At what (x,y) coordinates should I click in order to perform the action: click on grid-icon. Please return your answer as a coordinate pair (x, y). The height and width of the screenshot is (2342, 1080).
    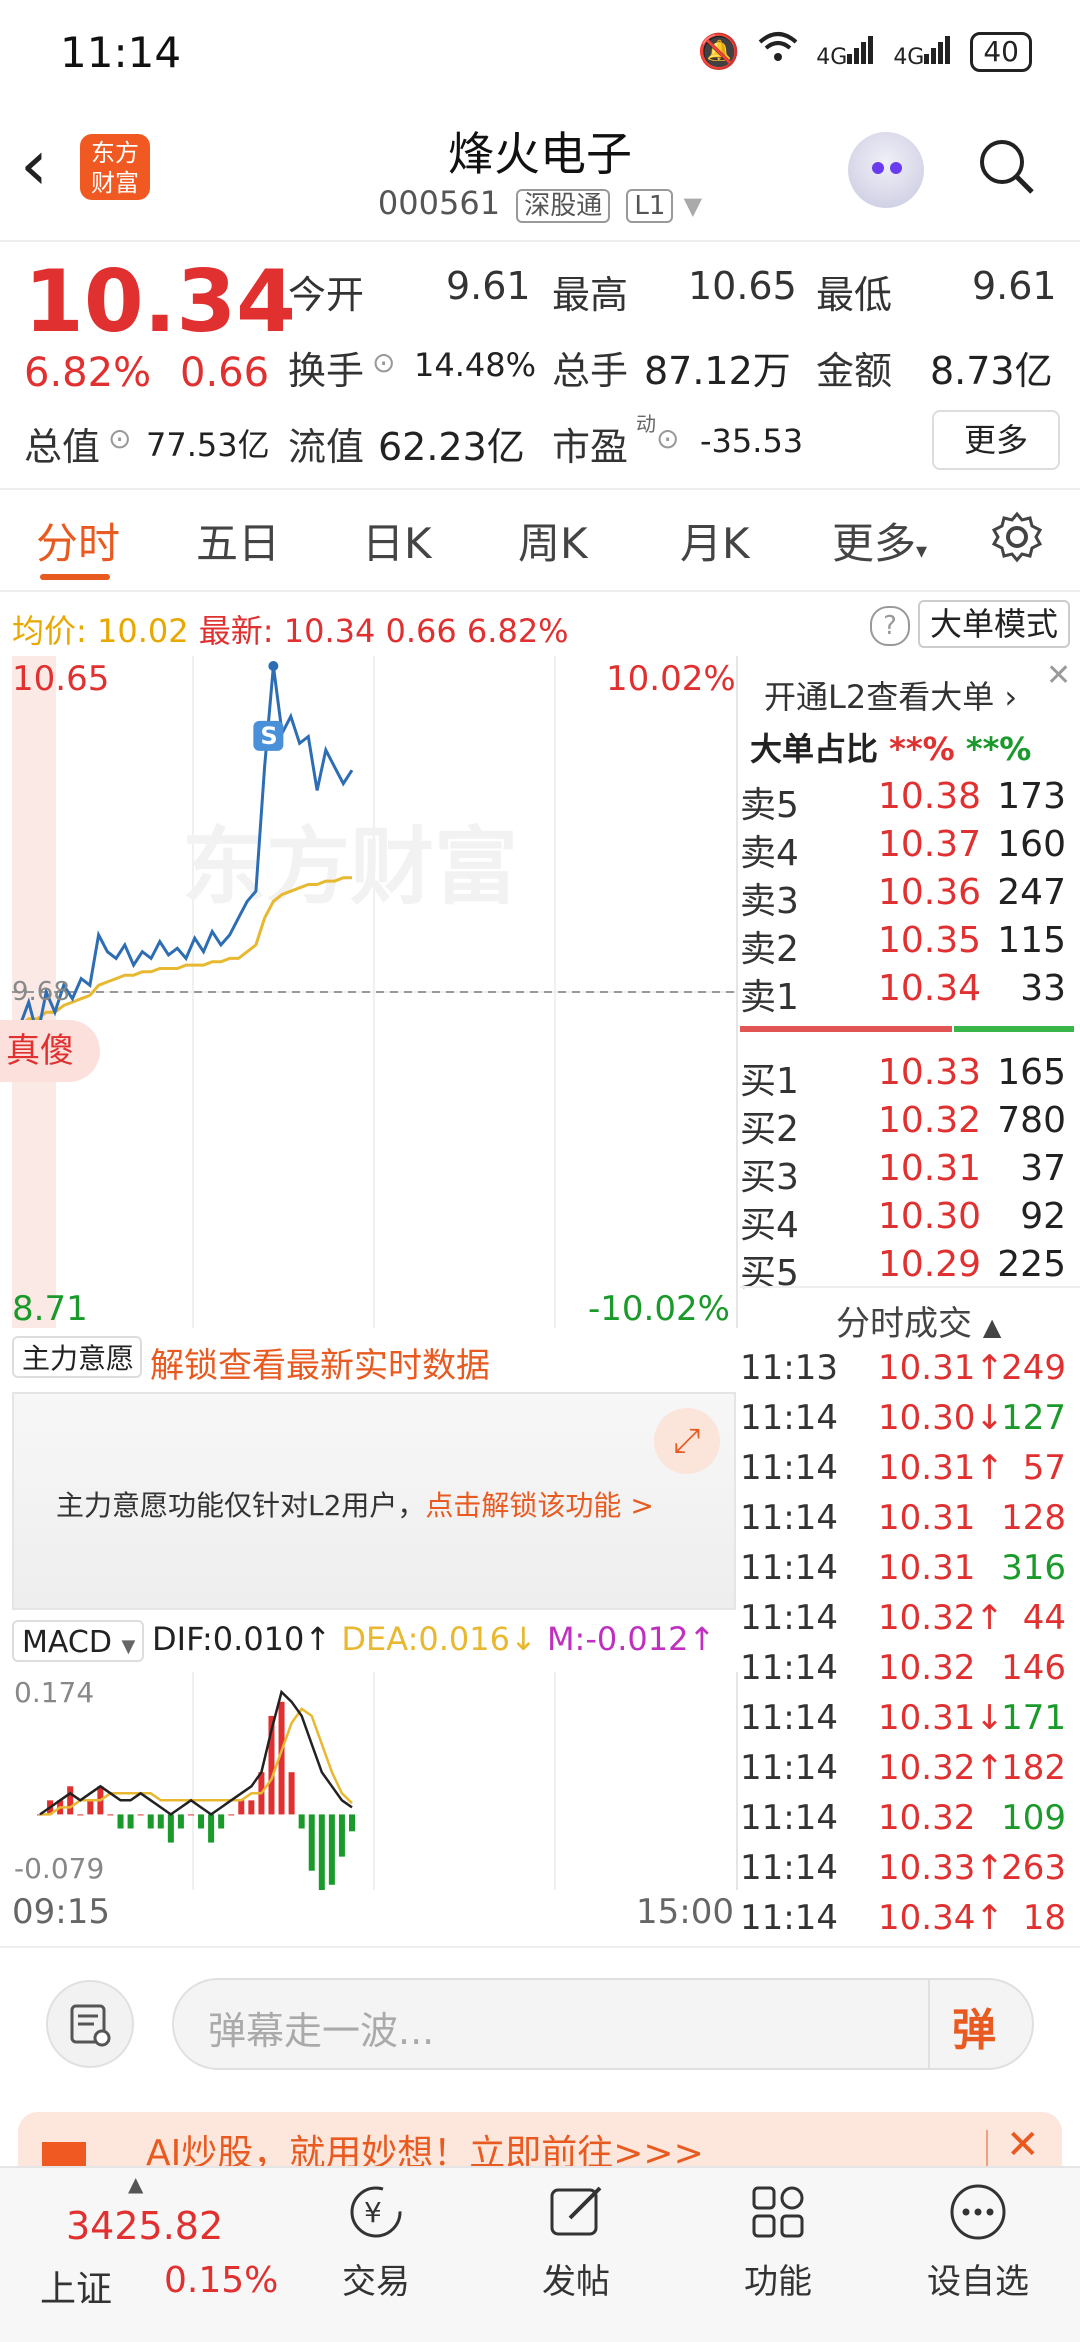
    Looking at the image, I should click on (778, 2212).